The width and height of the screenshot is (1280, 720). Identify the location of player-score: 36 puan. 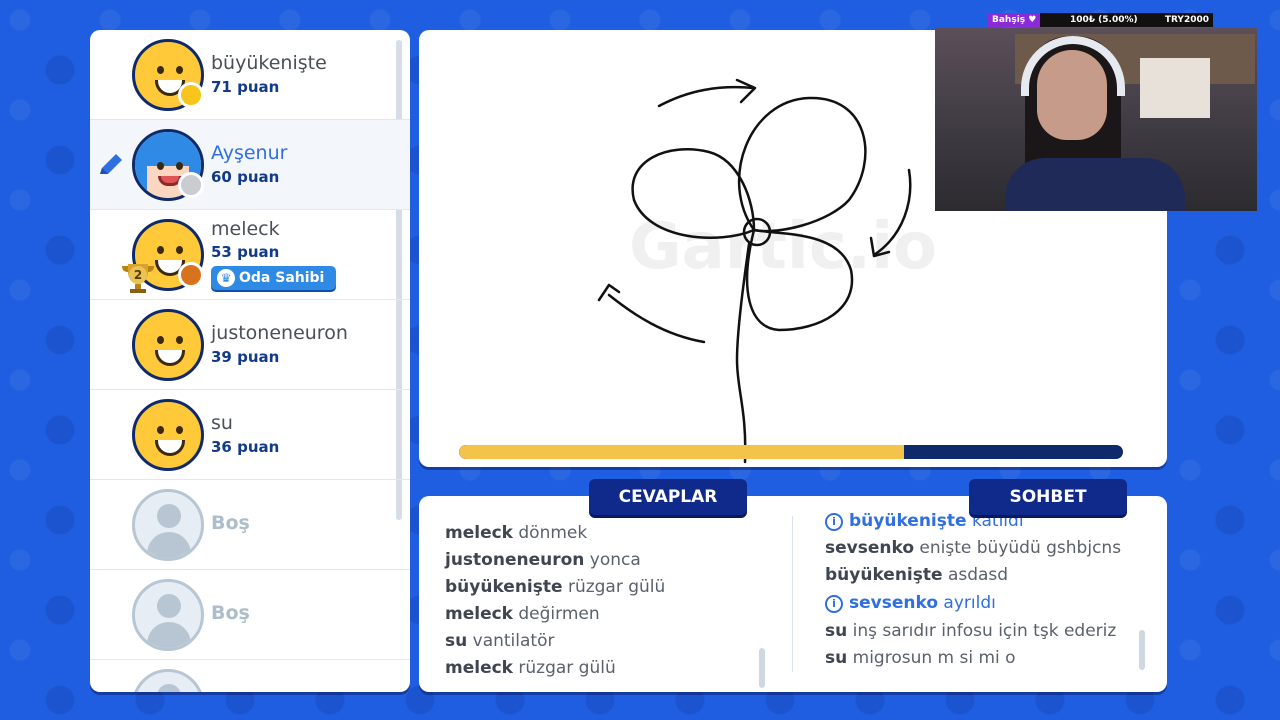
(245, 447).